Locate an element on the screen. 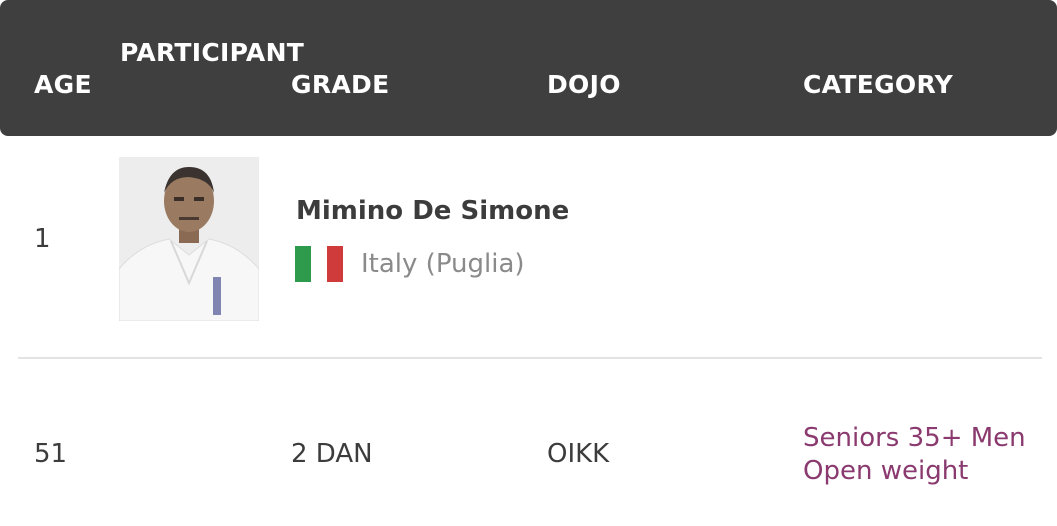  participant-name: Mimino De Simone is located at coordinates (432, 211).